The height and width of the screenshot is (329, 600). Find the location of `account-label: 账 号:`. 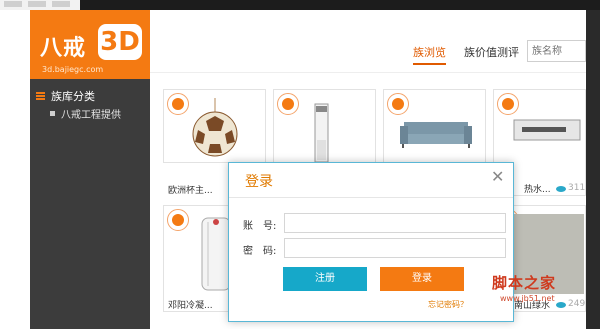

account-label: 账 号: is located at coordinates (260, 226).